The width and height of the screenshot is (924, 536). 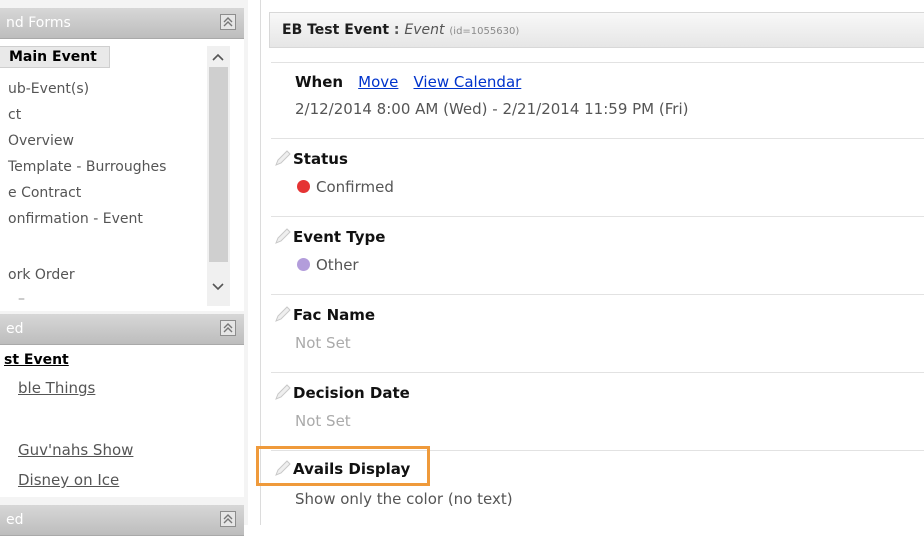 I want to click on list-item: Template - Burroughes, so click(x=87, y=167).